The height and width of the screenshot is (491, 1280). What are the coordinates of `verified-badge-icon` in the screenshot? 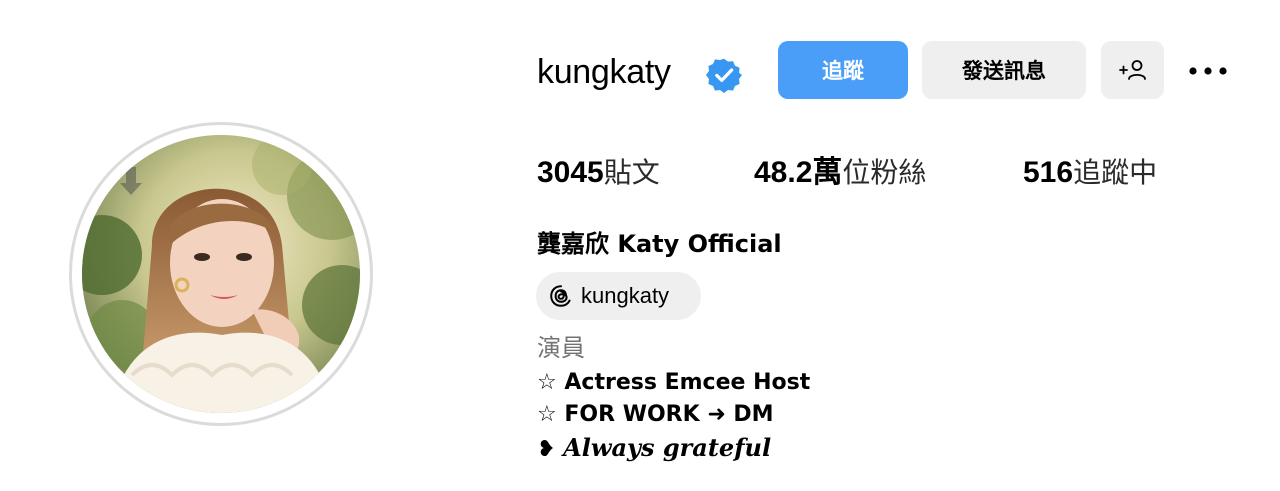 It's located at (724, 75).